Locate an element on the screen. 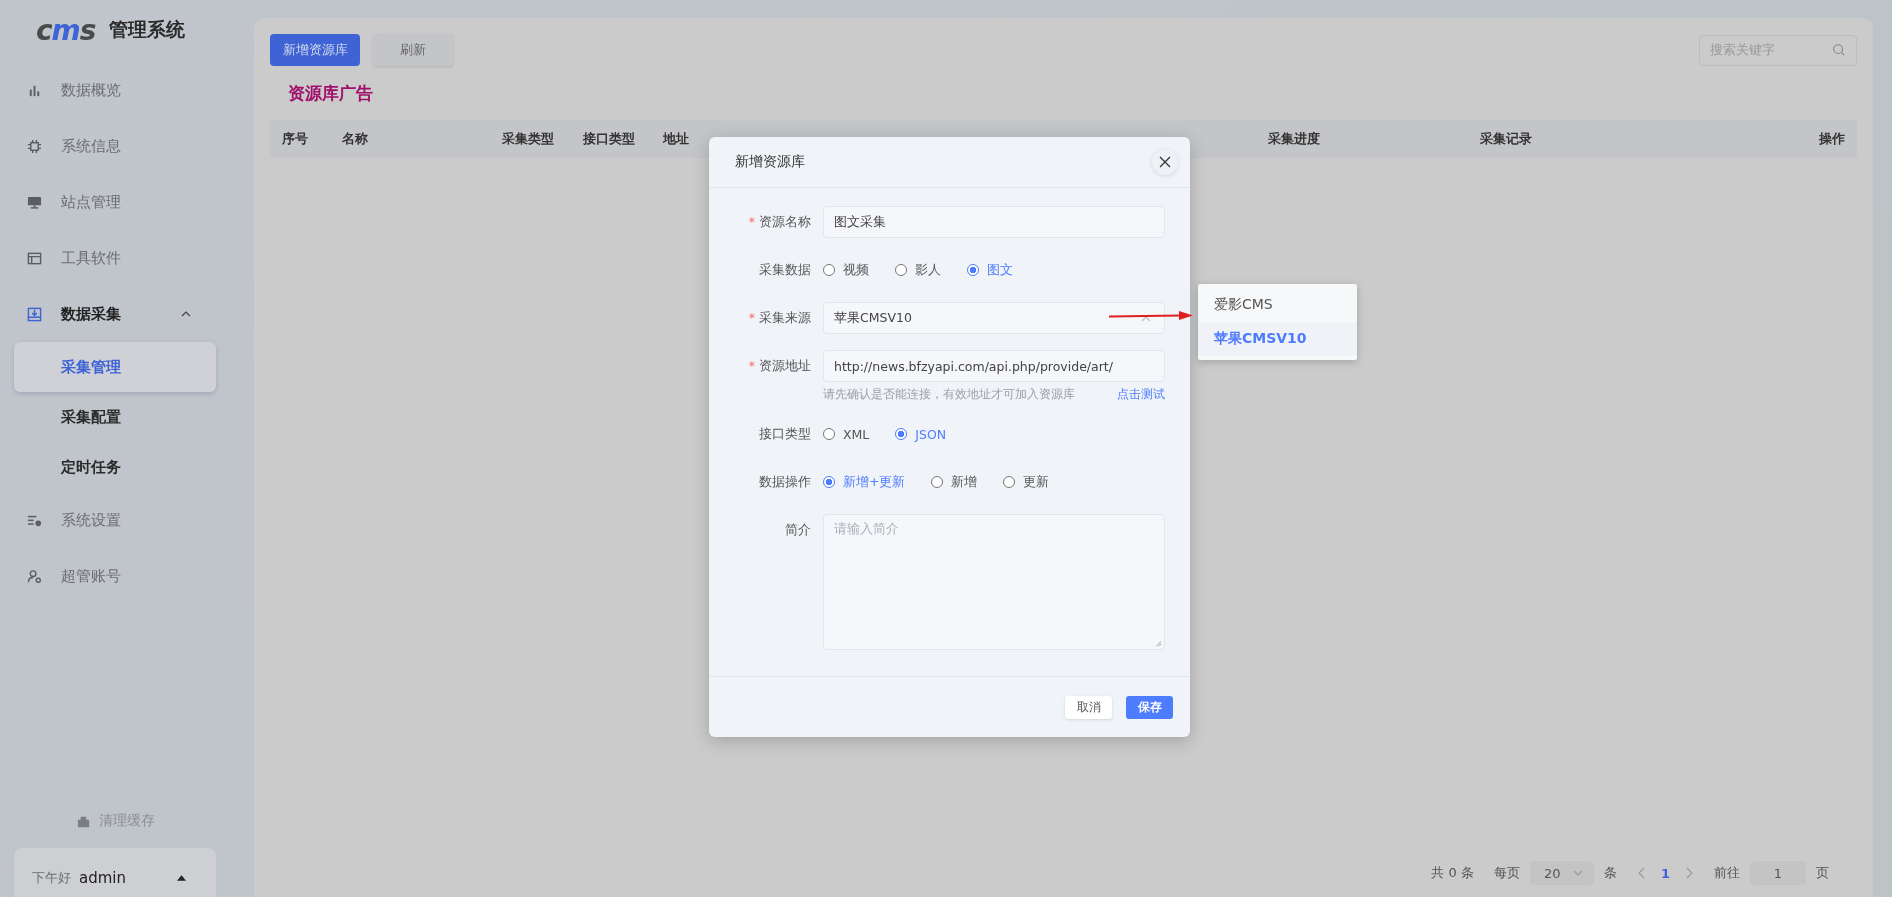  sidebar-item: 站点管理 is located at coordinates (115, 202).